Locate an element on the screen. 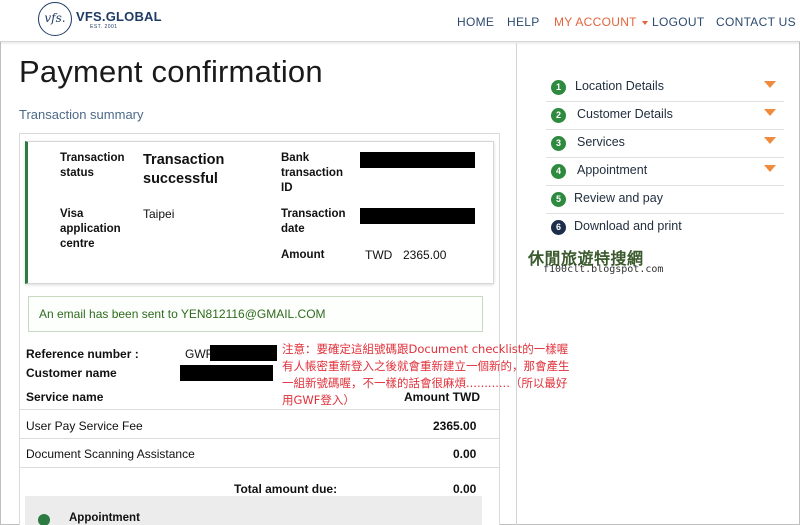 The image size is (800, 525). amount-label: Amount is located at coordinates (303, 255).